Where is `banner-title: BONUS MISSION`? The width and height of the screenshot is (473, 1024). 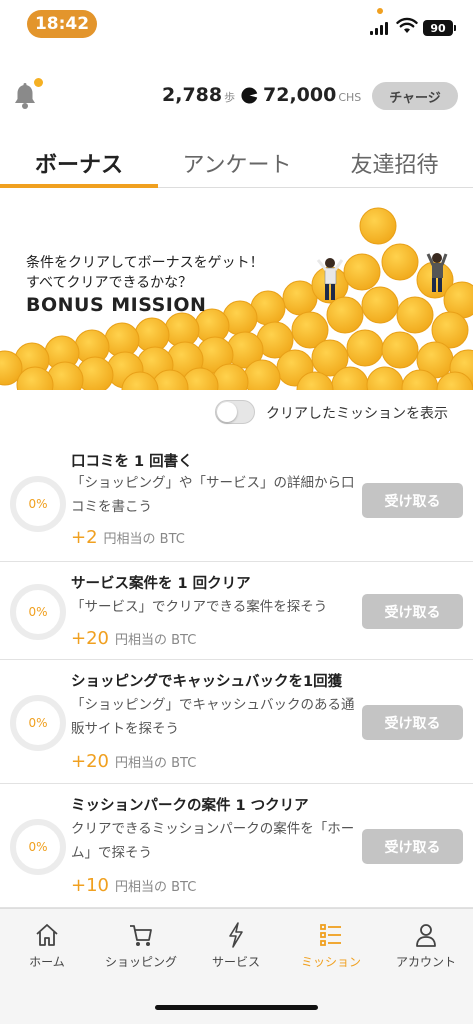
banner-title: BONUS MISSION is located at coordinates (116, 305).